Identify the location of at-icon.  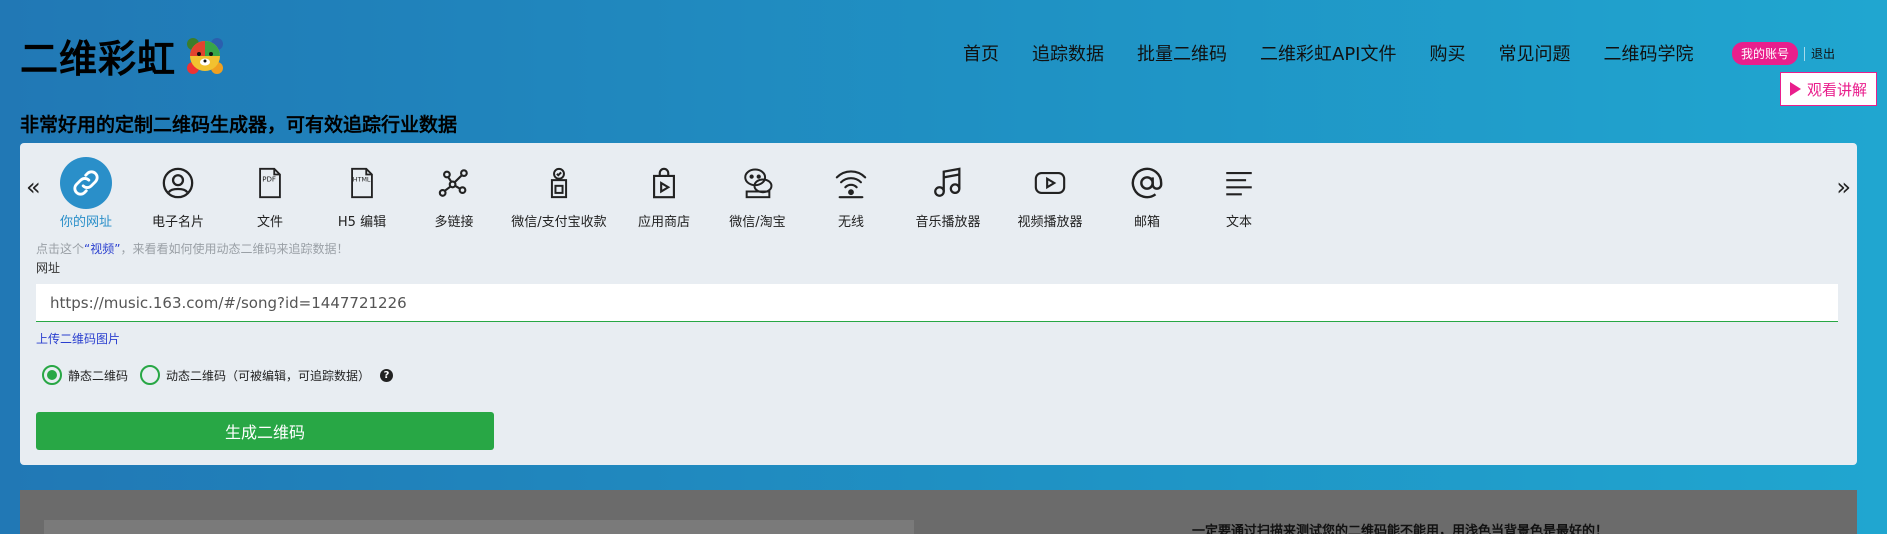
(1147, 183).